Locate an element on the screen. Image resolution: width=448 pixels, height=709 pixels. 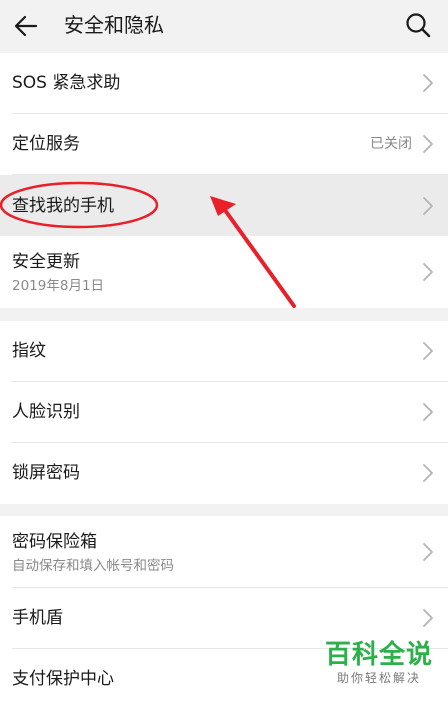
app-header: 安全和隐私 is located at coordinates (224, 26).